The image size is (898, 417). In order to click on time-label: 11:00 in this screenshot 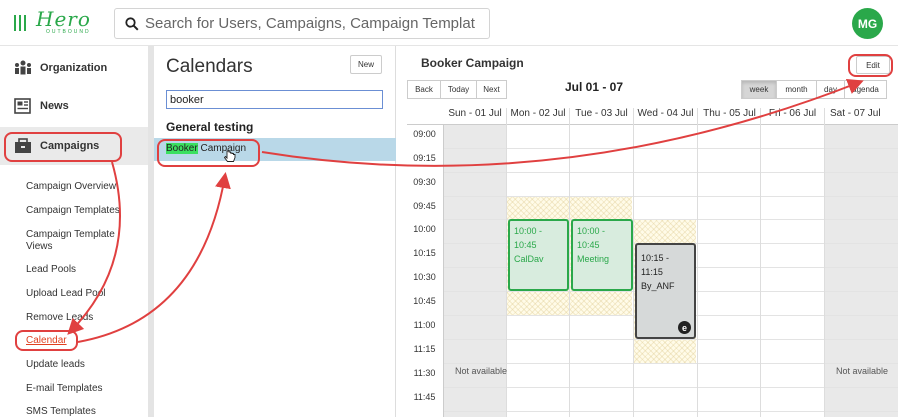, I will do `click(424, 325)`.